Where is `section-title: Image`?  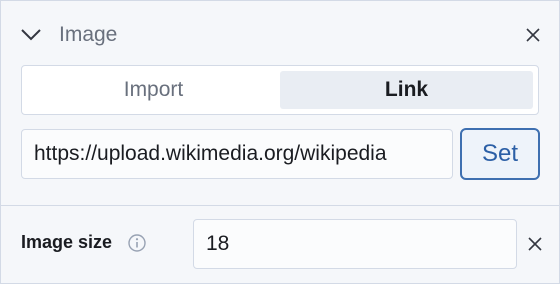 section-title: Image is located at coordinates (88, 34).